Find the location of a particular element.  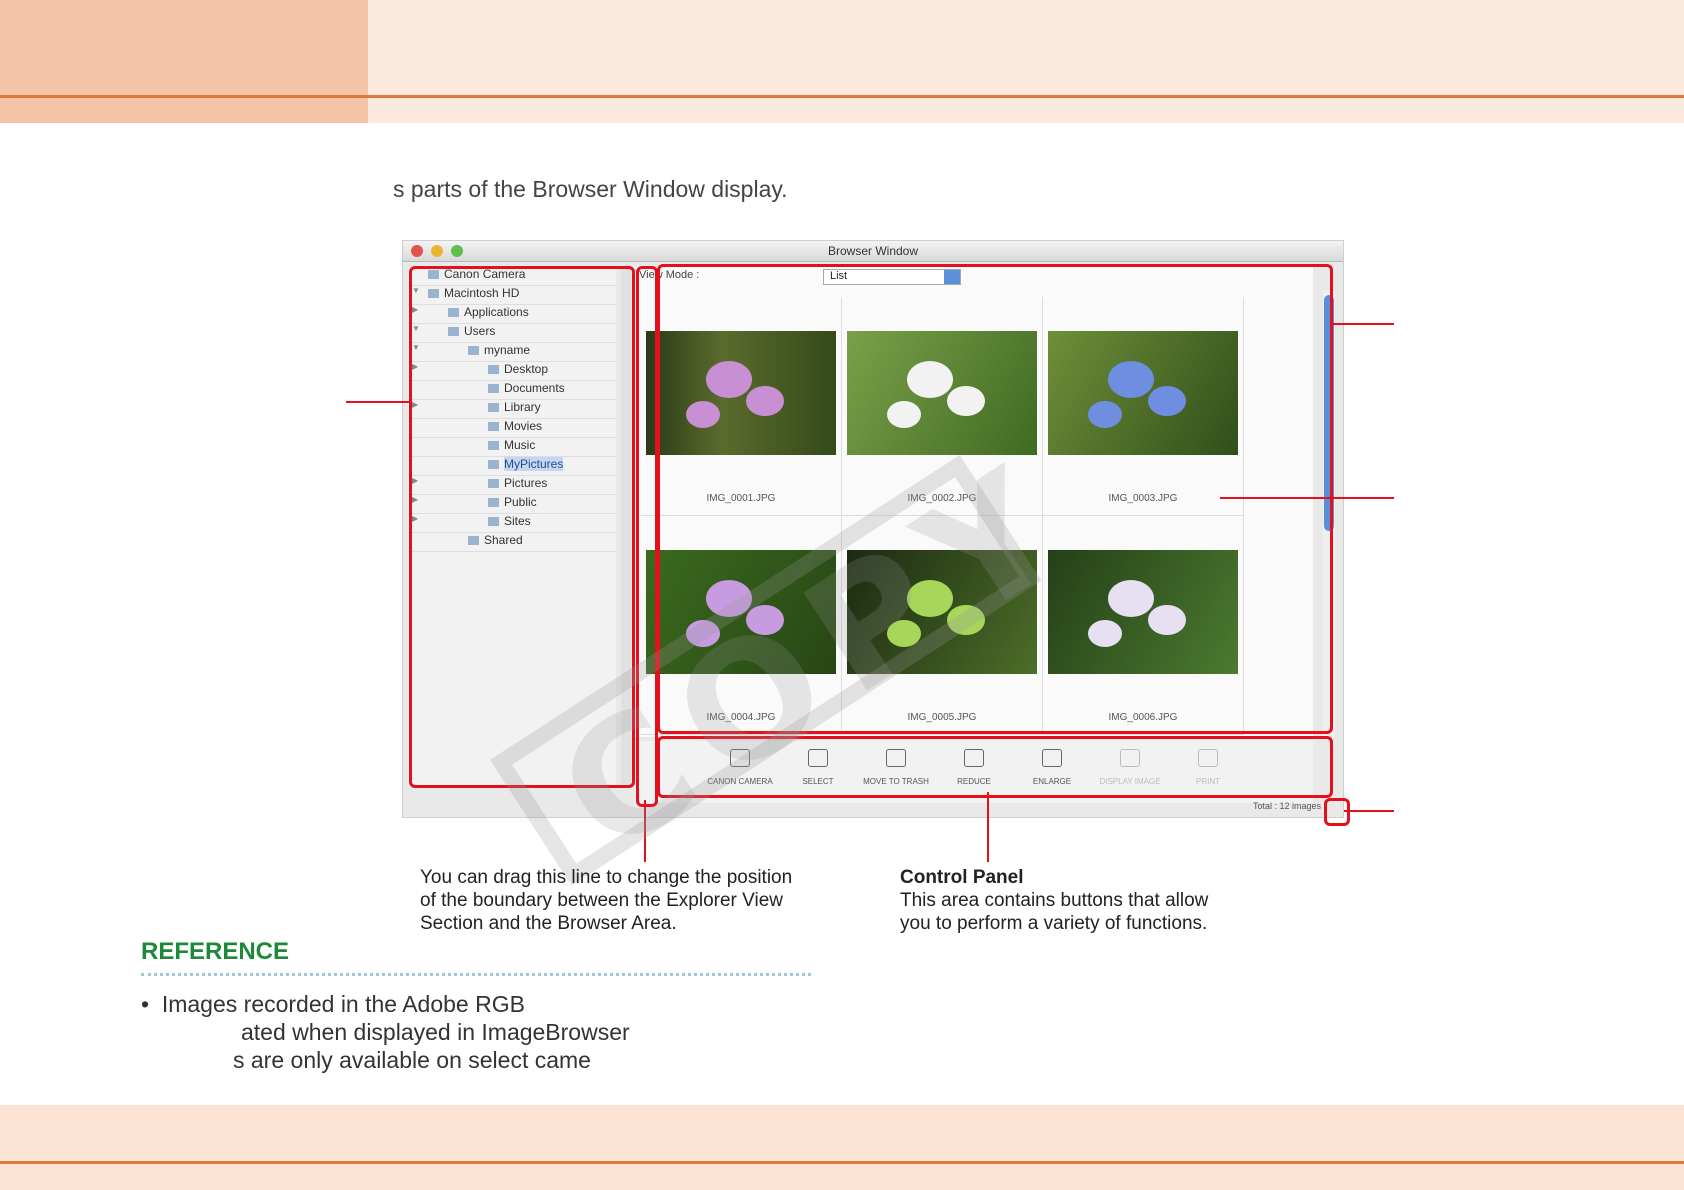

header-tab is located at coordinates (184, 61).